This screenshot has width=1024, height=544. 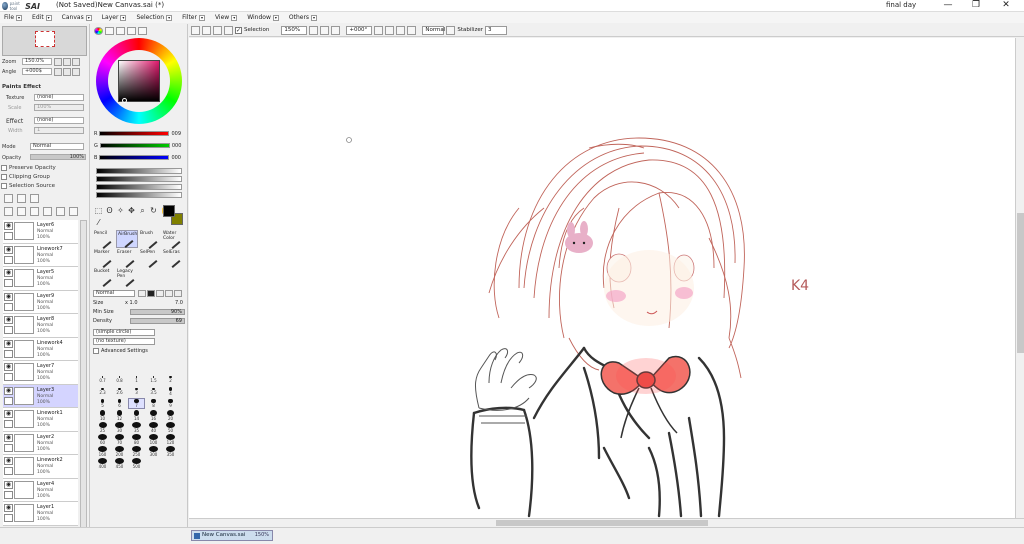 What do you see at coordinates (21, 211) in the screenshot?
I see `merge-down-icon` at bounding box center [21, 211].